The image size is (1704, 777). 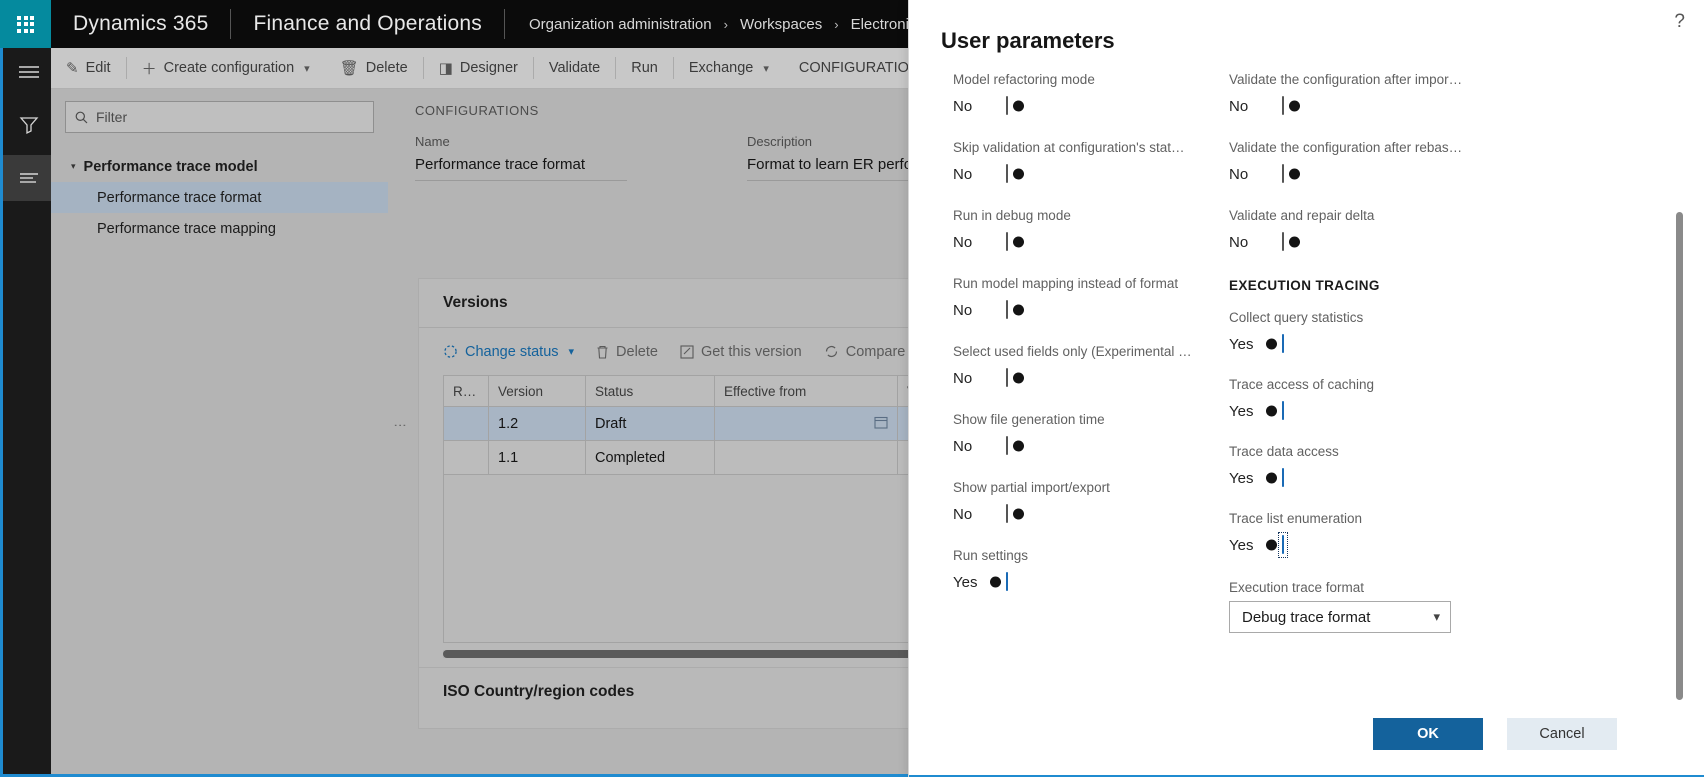 I want to click on breadcrumb-item-0: Organization administration, so click(x=620, y=24).